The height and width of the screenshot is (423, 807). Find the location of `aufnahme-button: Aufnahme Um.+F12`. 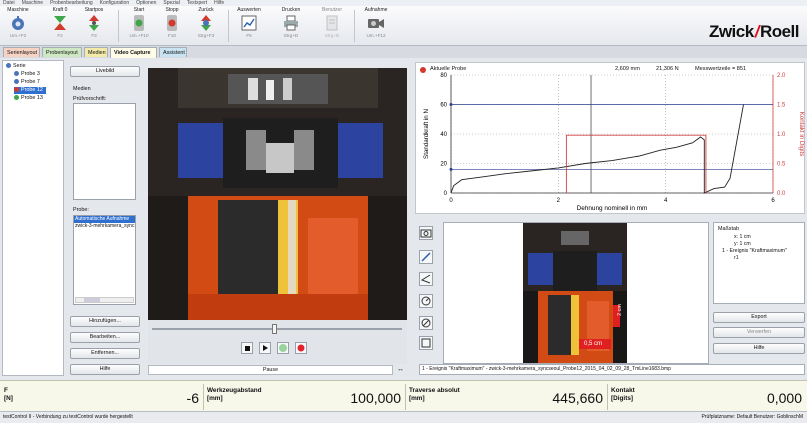

aufnahme-button: Aufnahme Um.+F12 is located at coordinates (376, 26).